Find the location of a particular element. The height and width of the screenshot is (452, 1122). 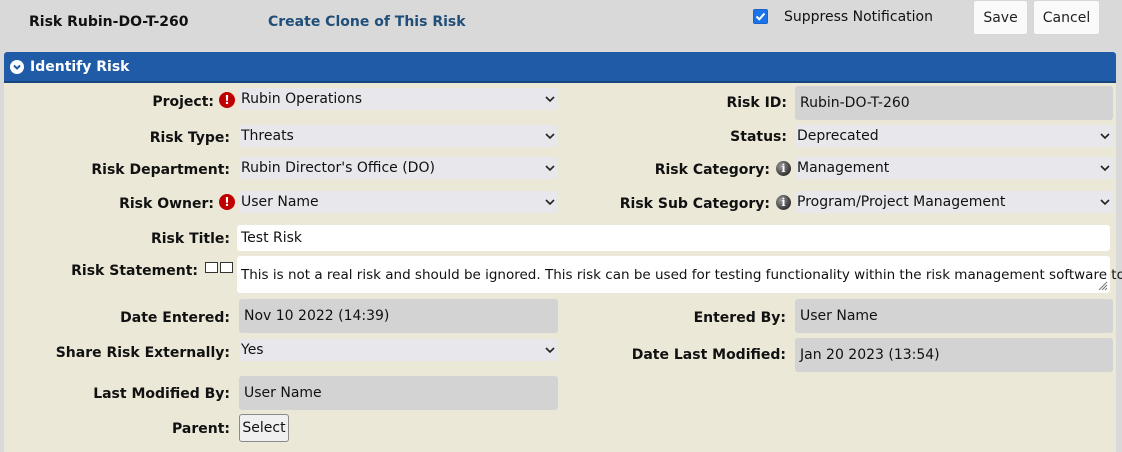

status-label: Status: is located at coordinates (758, 137).